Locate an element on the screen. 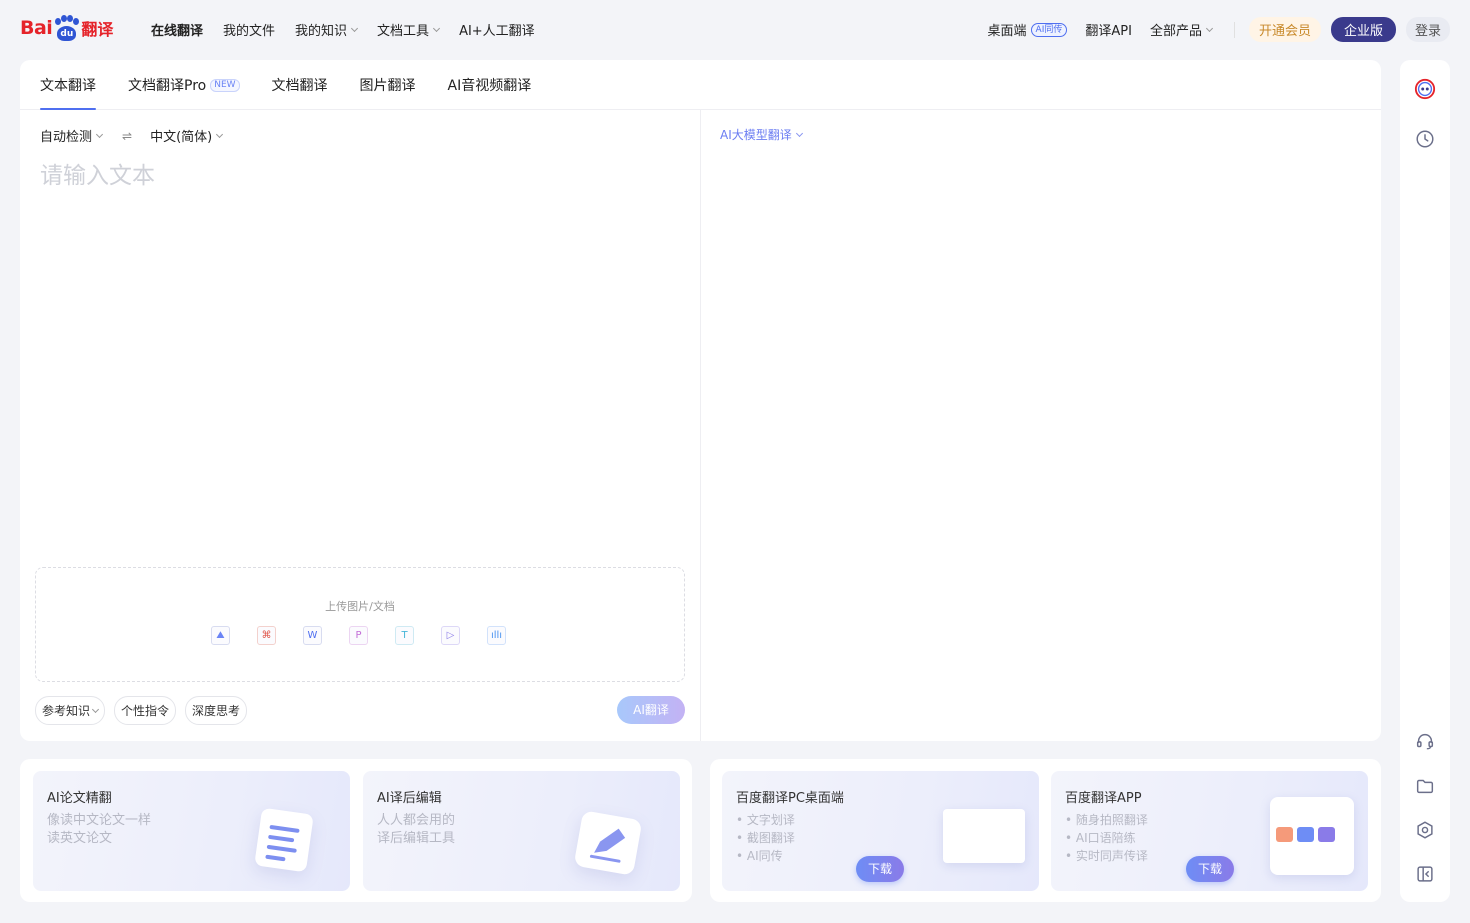 The height and width of the screenshot is (923, 1470). baidu-fanyi-logo: Bai du 翻译 is located at coordinates (66, 28).